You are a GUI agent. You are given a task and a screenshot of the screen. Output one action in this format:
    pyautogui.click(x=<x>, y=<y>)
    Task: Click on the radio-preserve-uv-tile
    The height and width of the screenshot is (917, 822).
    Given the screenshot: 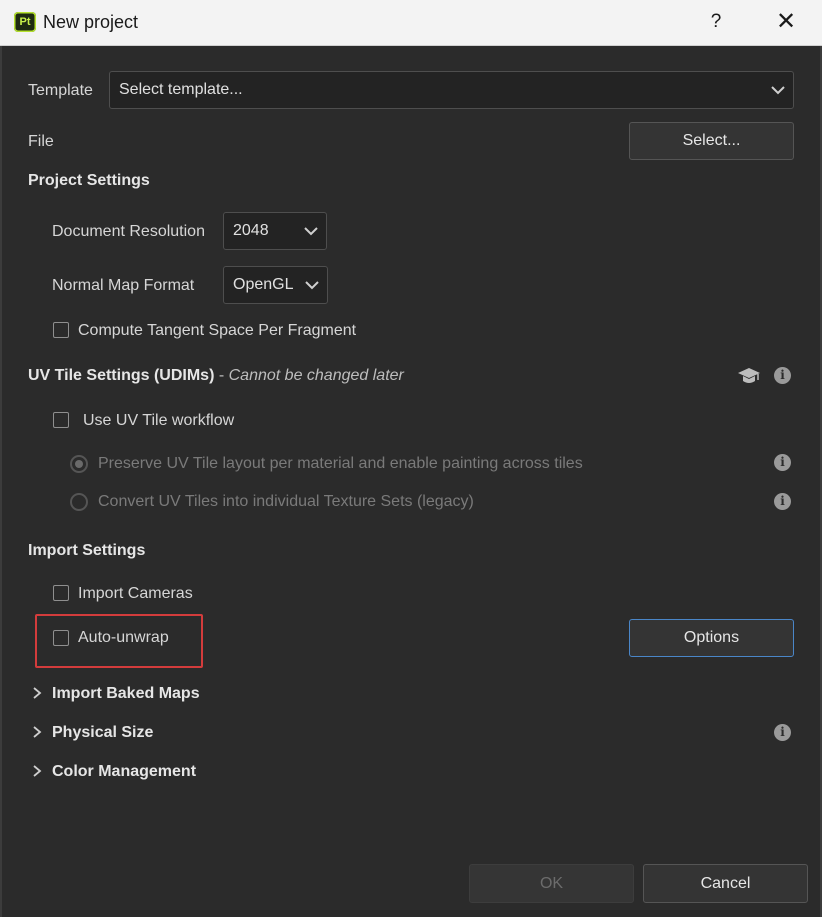 What is the action you would take?
    pyautogui.click(x=79, y=464)
    